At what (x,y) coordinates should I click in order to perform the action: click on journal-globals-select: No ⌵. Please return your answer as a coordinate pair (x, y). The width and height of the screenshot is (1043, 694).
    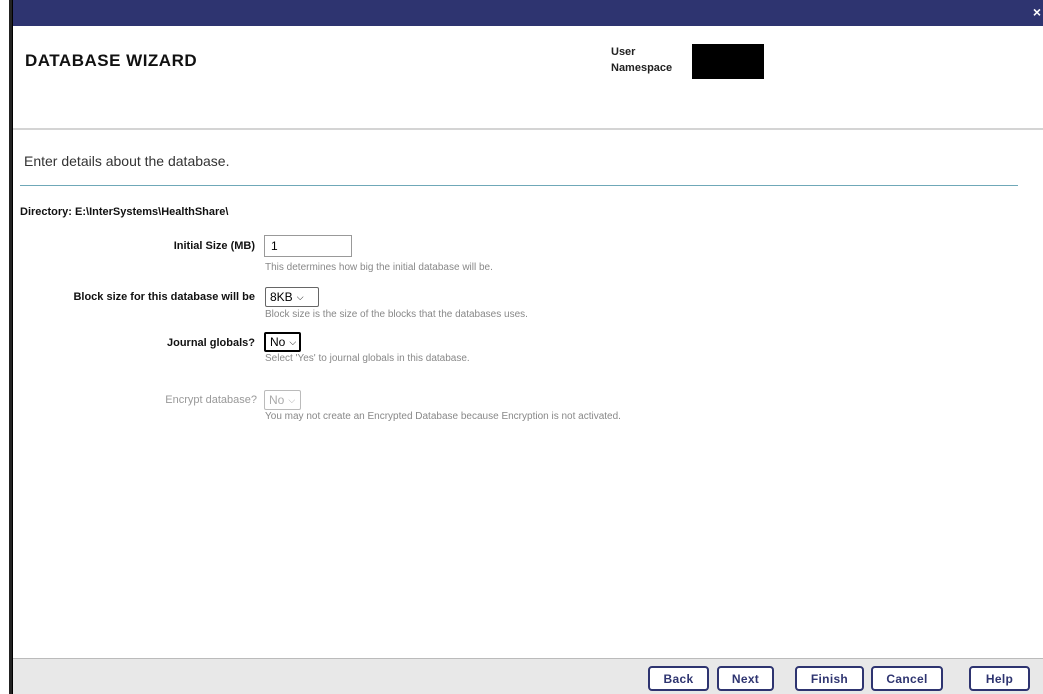
    Looking at the image, I should click on (282, 342).